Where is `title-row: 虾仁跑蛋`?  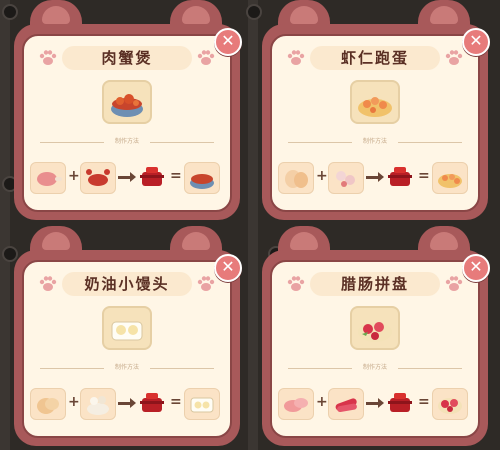
title-row: 虾仁跑蛋 is located at coordinates (375, 58).